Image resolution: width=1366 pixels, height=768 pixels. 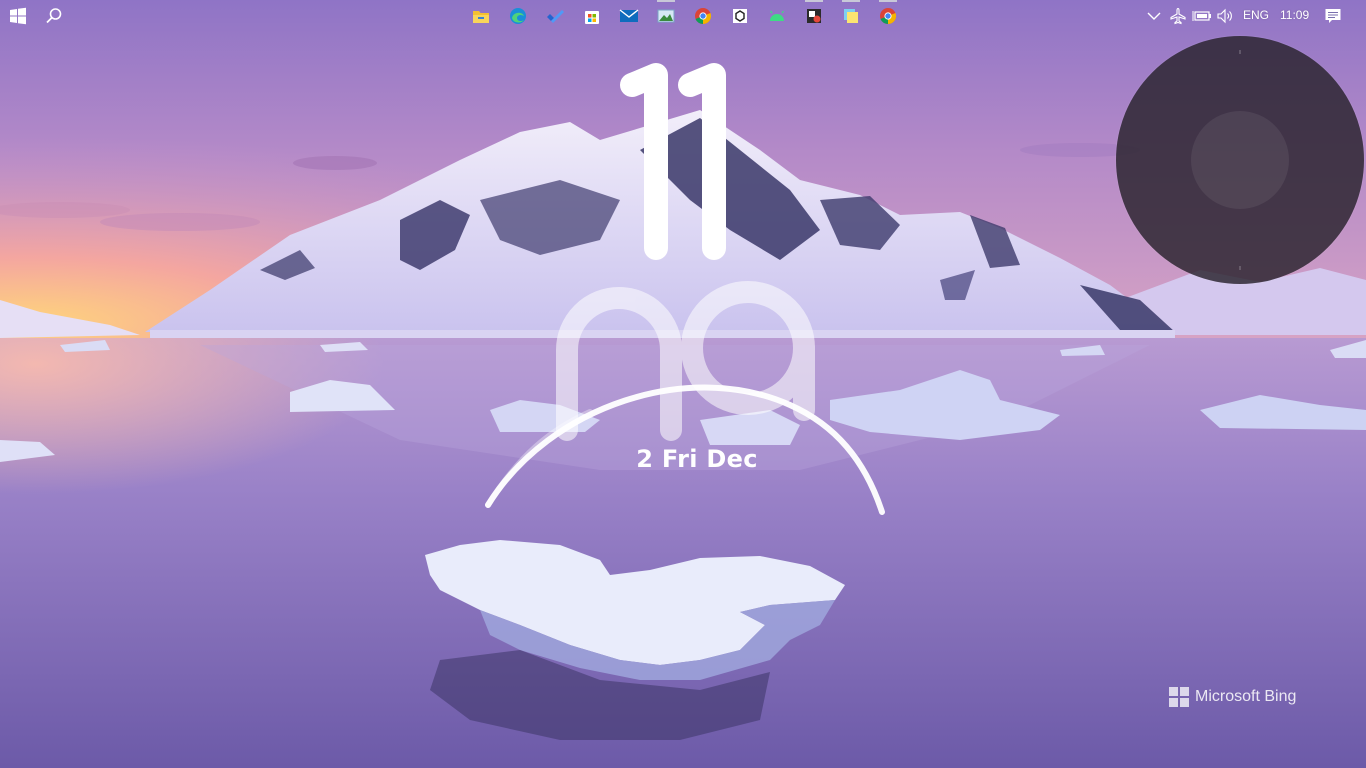 I want to click on bing-watermark: Microsoft Bing, so click(x=1232, y=697).